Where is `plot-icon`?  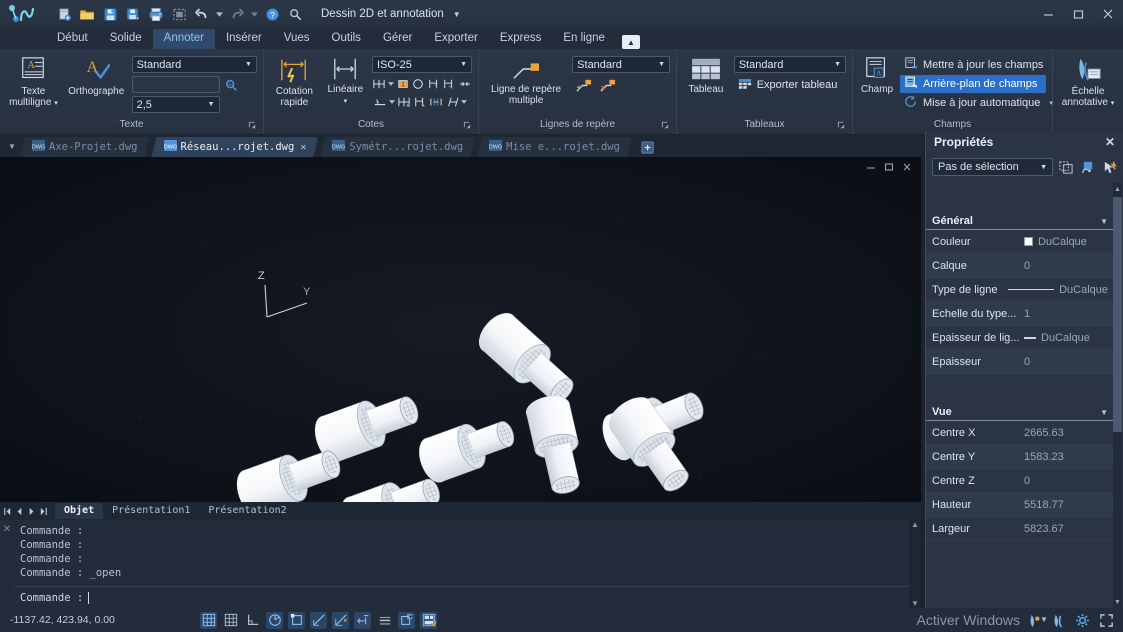
plot-icon is located at coordinates (156, 14).